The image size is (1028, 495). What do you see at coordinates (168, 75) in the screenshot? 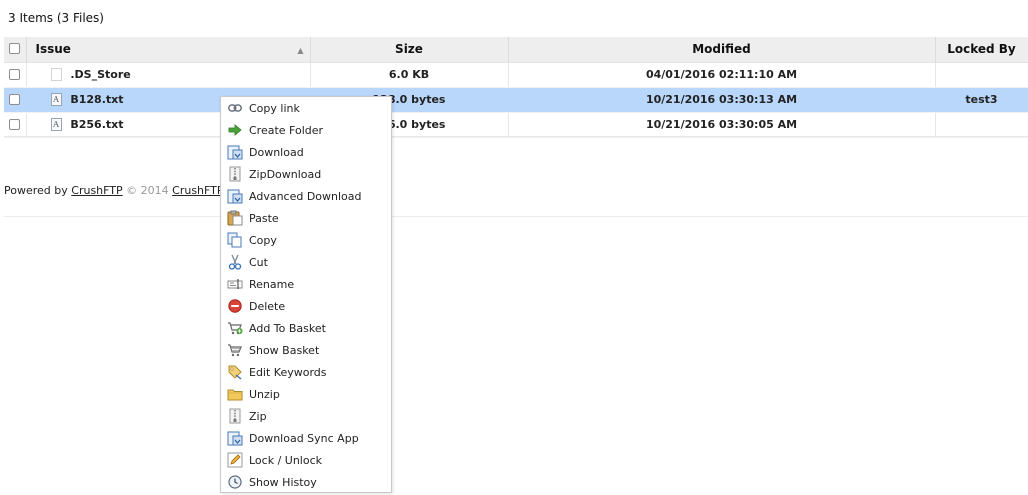
I see `file-name-cell: .DS_Store` at bounding box center [168, 75].